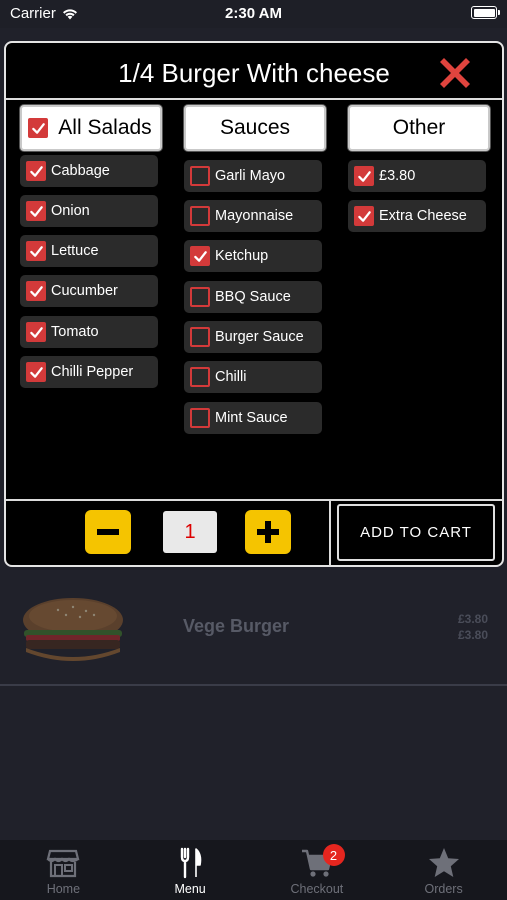 Image resolution: width=507 pixels, height=900 pixels. I want to click on footer-vertical-divider, so click(330, 533).